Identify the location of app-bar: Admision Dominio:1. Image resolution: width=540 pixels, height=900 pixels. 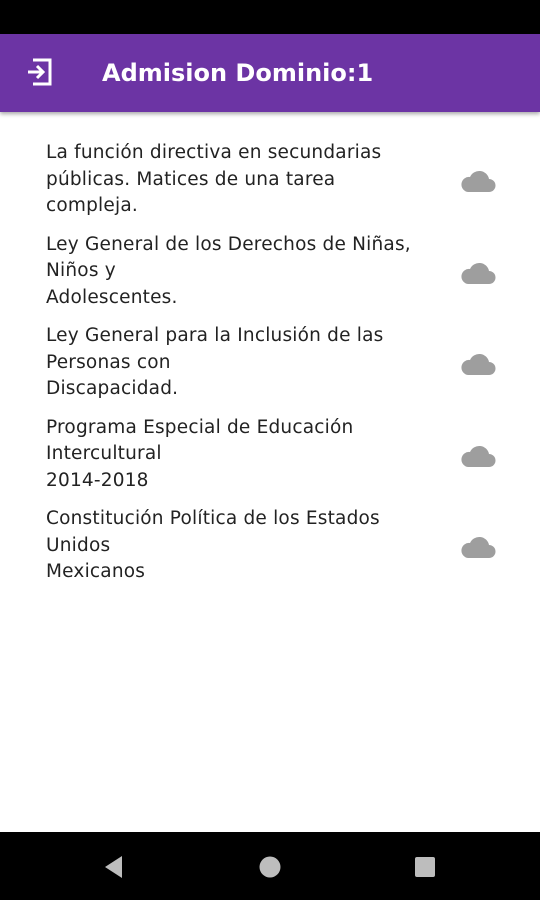
(270, 73).